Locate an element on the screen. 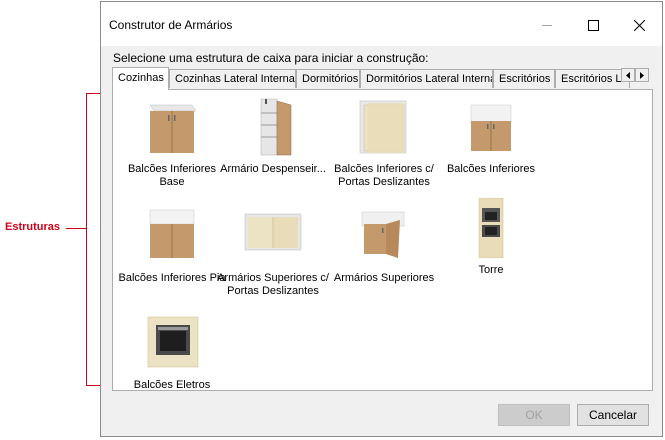 The width and height of the screenshot is (665, 440). tab-scroll-buttons is located at coordinates (635, 75).